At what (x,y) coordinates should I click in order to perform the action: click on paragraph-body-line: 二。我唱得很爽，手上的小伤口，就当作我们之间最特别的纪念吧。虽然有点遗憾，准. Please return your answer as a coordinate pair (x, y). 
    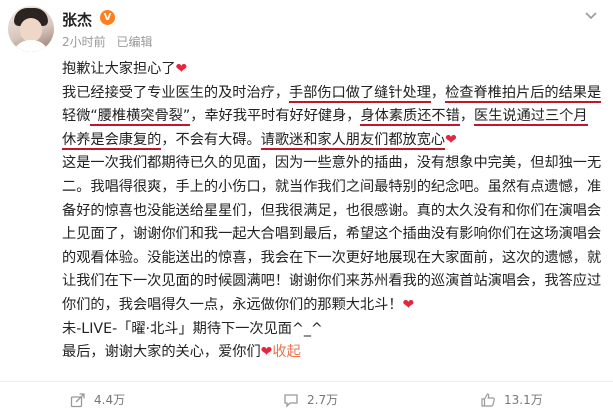
    Looking at the image, I should click on (332, 186).